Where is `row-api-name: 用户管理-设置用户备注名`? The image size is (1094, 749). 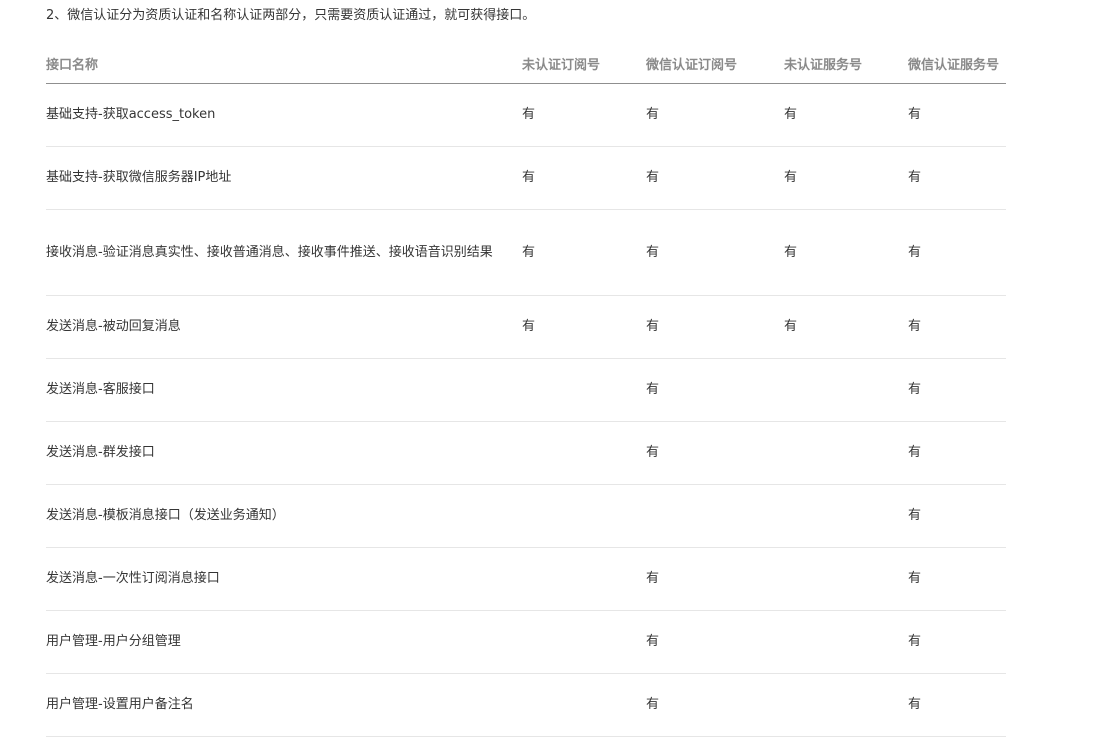
row-api-name: 用户管理-设置用户备注名 is located at coordinates (284, 705).